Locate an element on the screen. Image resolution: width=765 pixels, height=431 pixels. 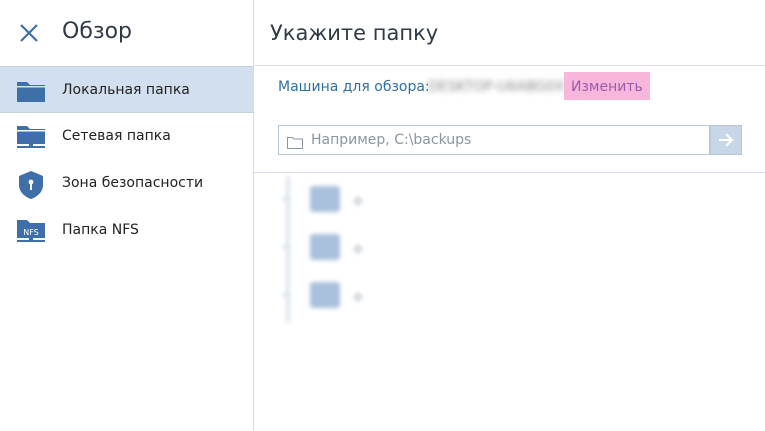
sidebar-item-label: Папка NFS is located at coordinates (100, 230).